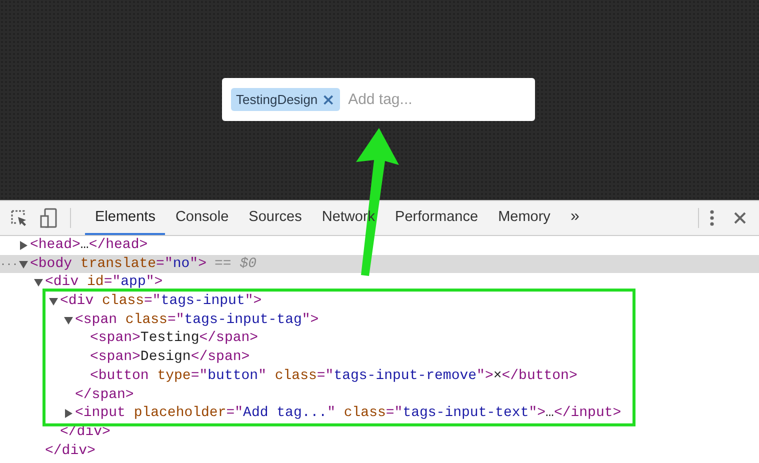 The image size is (759, 463). Describe the element at coordinates (235, 264) in the screenshot. I see `selected-node-marker: == $0` at that location.